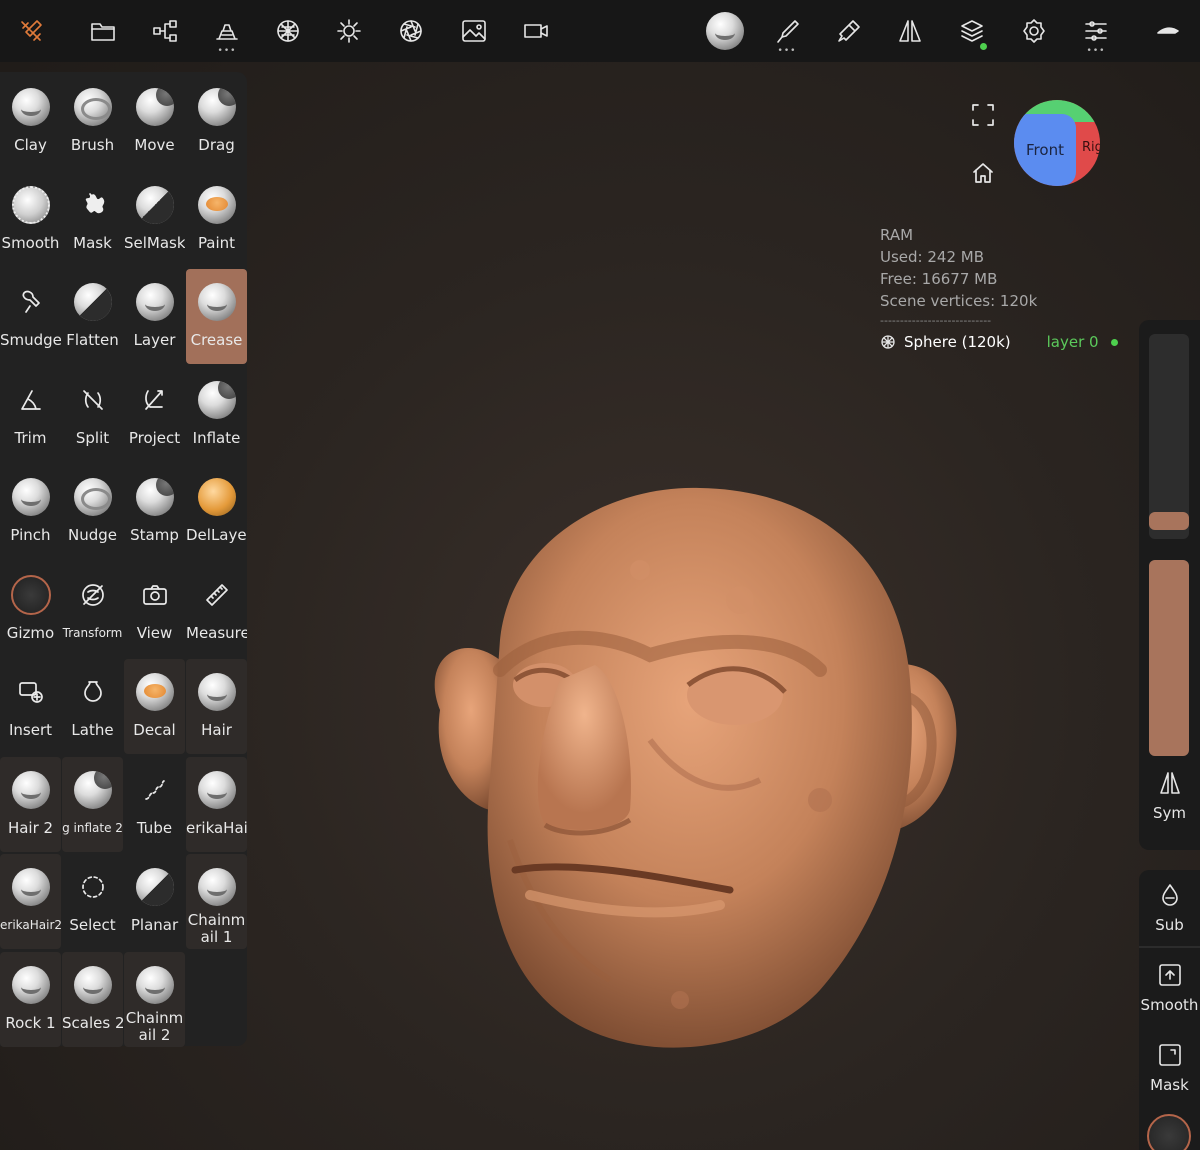  What do you see at coordinates (30, 1022) in the screenshot?
I see `tool-label: Rock 1` at bounding box center [30, 1022].